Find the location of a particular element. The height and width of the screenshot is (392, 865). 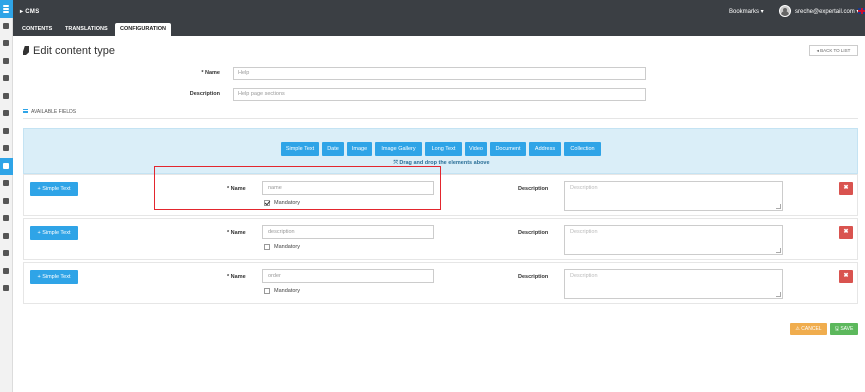

left-sidebar is located at coordinates (6, 196).